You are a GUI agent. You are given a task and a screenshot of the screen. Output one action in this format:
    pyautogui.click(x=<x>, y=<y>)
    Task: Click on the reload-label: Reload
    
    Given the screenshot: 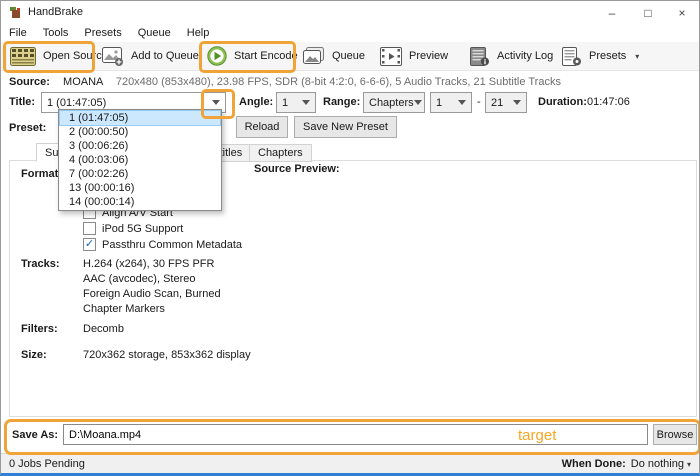 What is the action you would take?
    pyautogui.click(x=262, y=127)
    